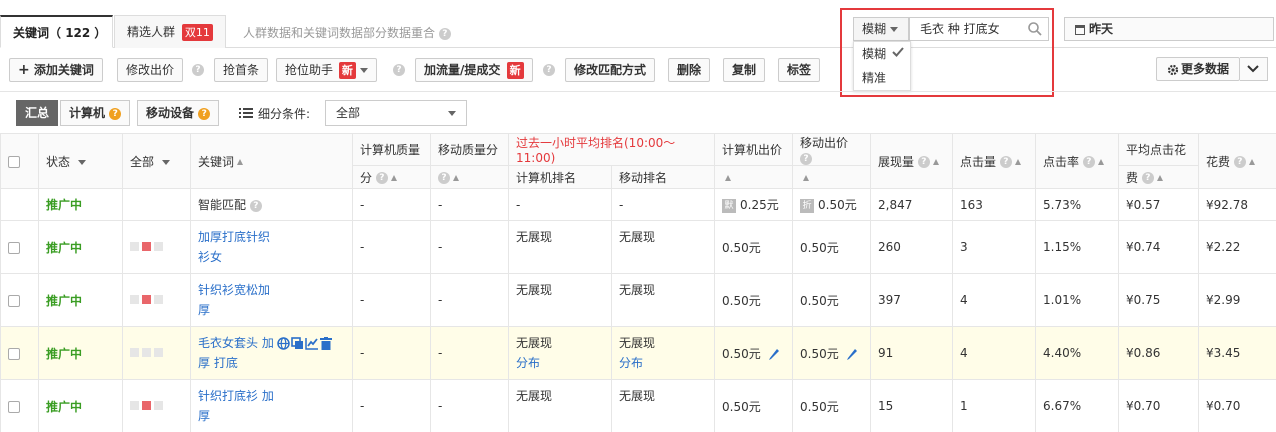  What do you see at coordinates (911, 161) in the screenshot?
I see `header-impressions: 展现量 ?` at bounding box center [911, 161].